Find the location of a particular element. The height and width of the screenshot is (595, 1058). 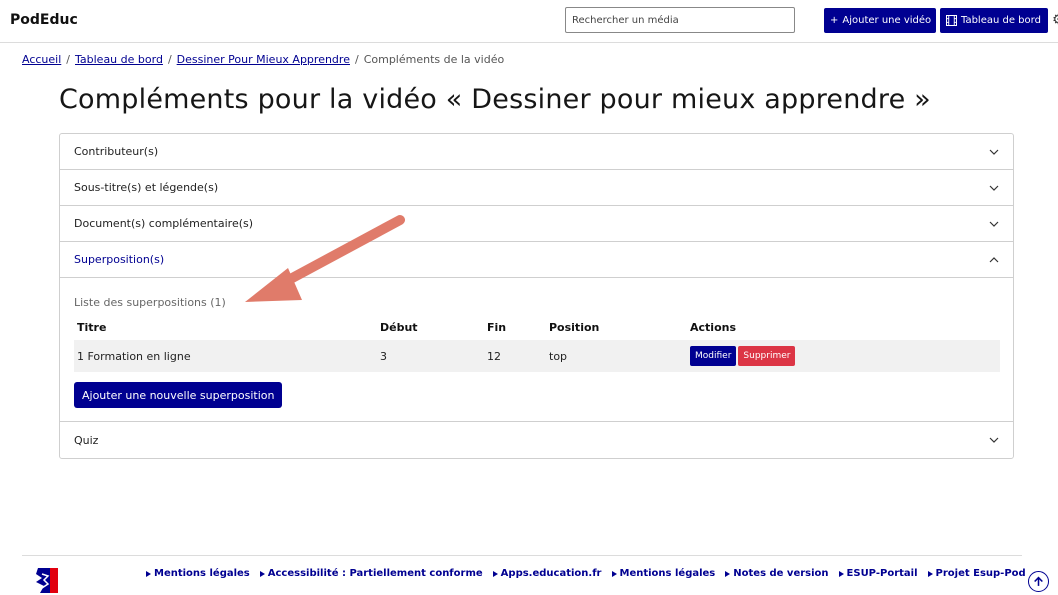

edit-overlay-button: Modifier is located at coordinates (713, 356).